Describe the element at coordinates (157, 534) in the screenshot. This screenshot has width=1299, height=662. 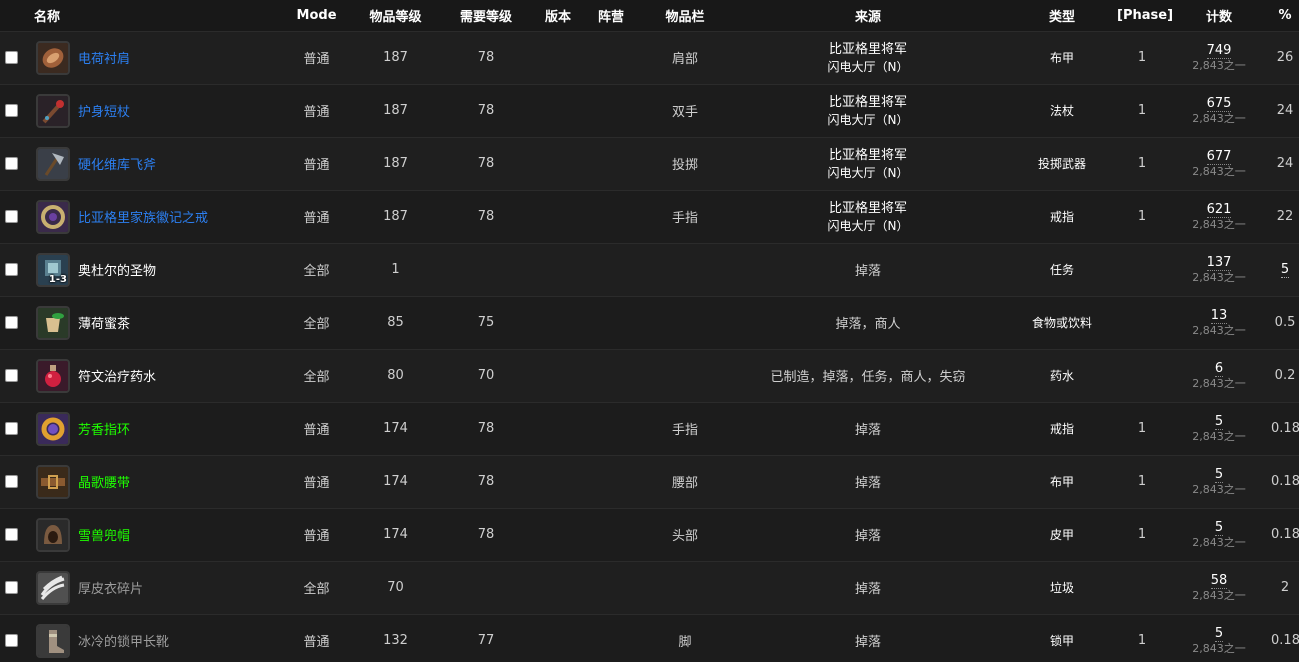
I see `item-name-cell: 雪兽兜帽` at that location.